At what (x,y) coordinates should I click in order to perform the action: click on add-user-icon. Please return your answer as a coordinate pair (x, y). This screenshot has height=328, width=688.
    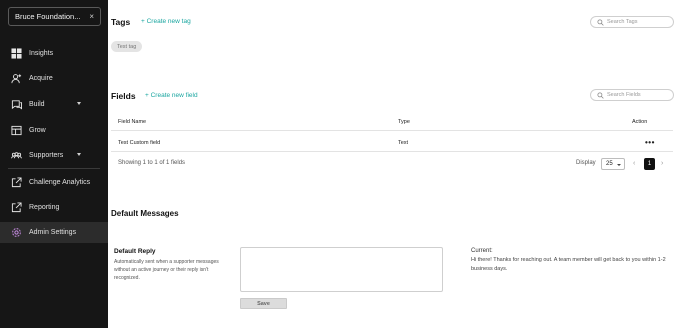
    Looking at the image, I should click on (16, 78).